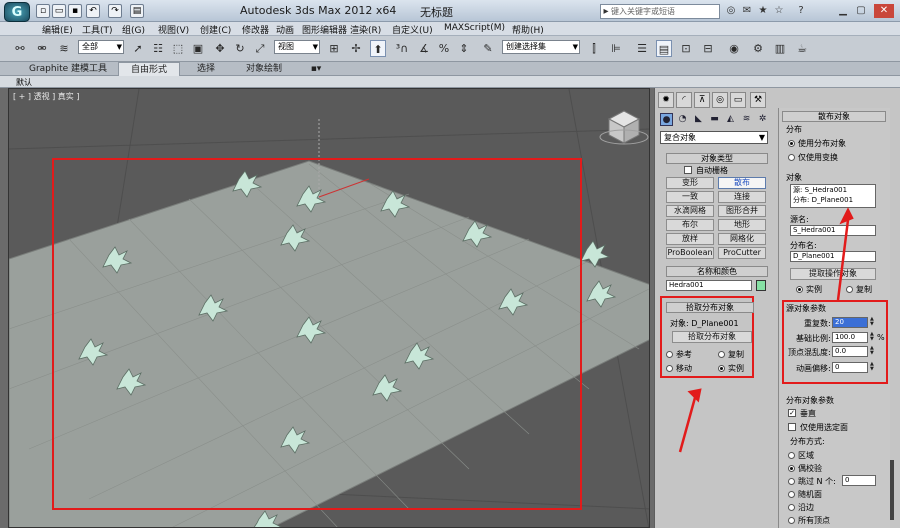 Image resolution: width=900 pixels, height=528 pixels. What do you see at coordinates (766, 330) in the screenshot?
I see `annotation-arrows` at bounding box center [766, 330].